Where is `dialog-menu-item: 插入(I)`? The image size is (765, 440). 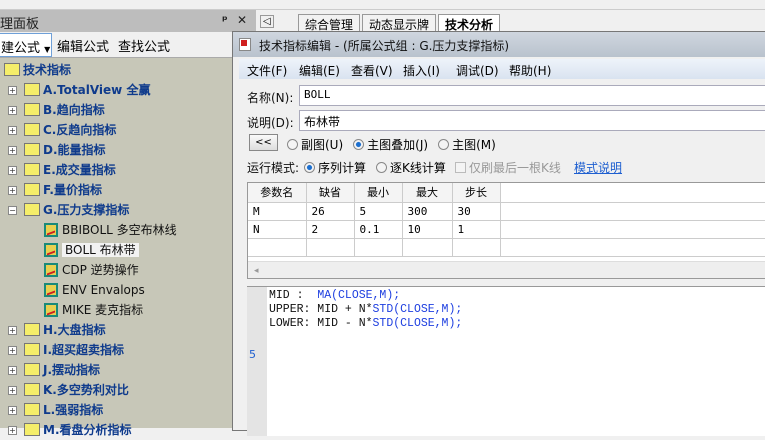 dialog-menu-item: 插入(I) is located at coordinates (421, 70).